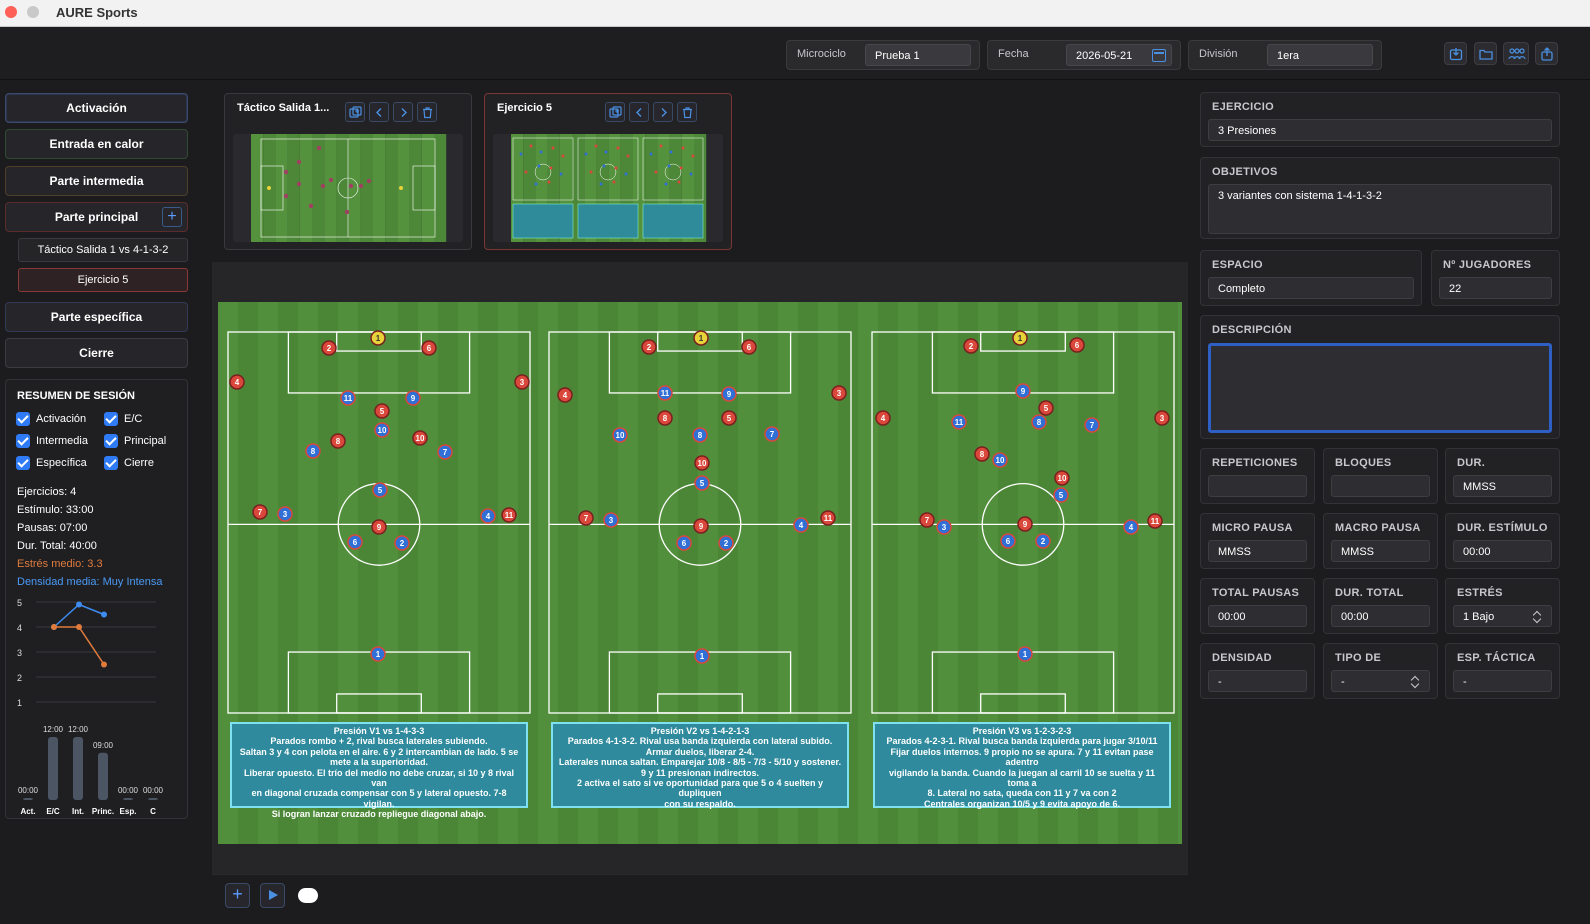 This screenshot has height=924, width=1590. What do you see at coordinates (103, 250) in the screenshot?
I see `exercise-item-tactico: Táctico Salida 1 vs 4-1-3-2` at bounding box center [103, 250].